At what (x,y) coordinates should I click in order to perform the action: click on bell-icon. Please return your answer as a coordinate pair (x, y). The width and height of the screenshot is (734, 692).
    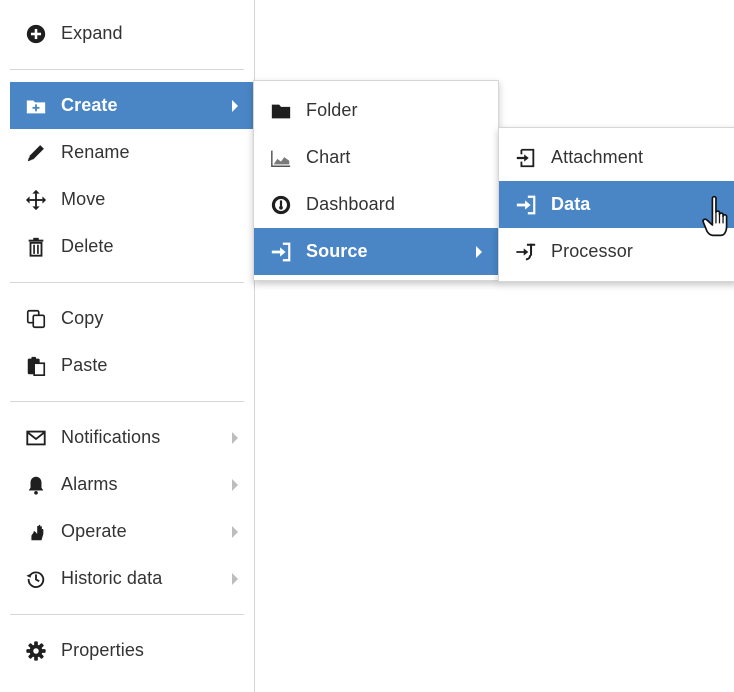
    Looking at the image, I should click on (36, 485).